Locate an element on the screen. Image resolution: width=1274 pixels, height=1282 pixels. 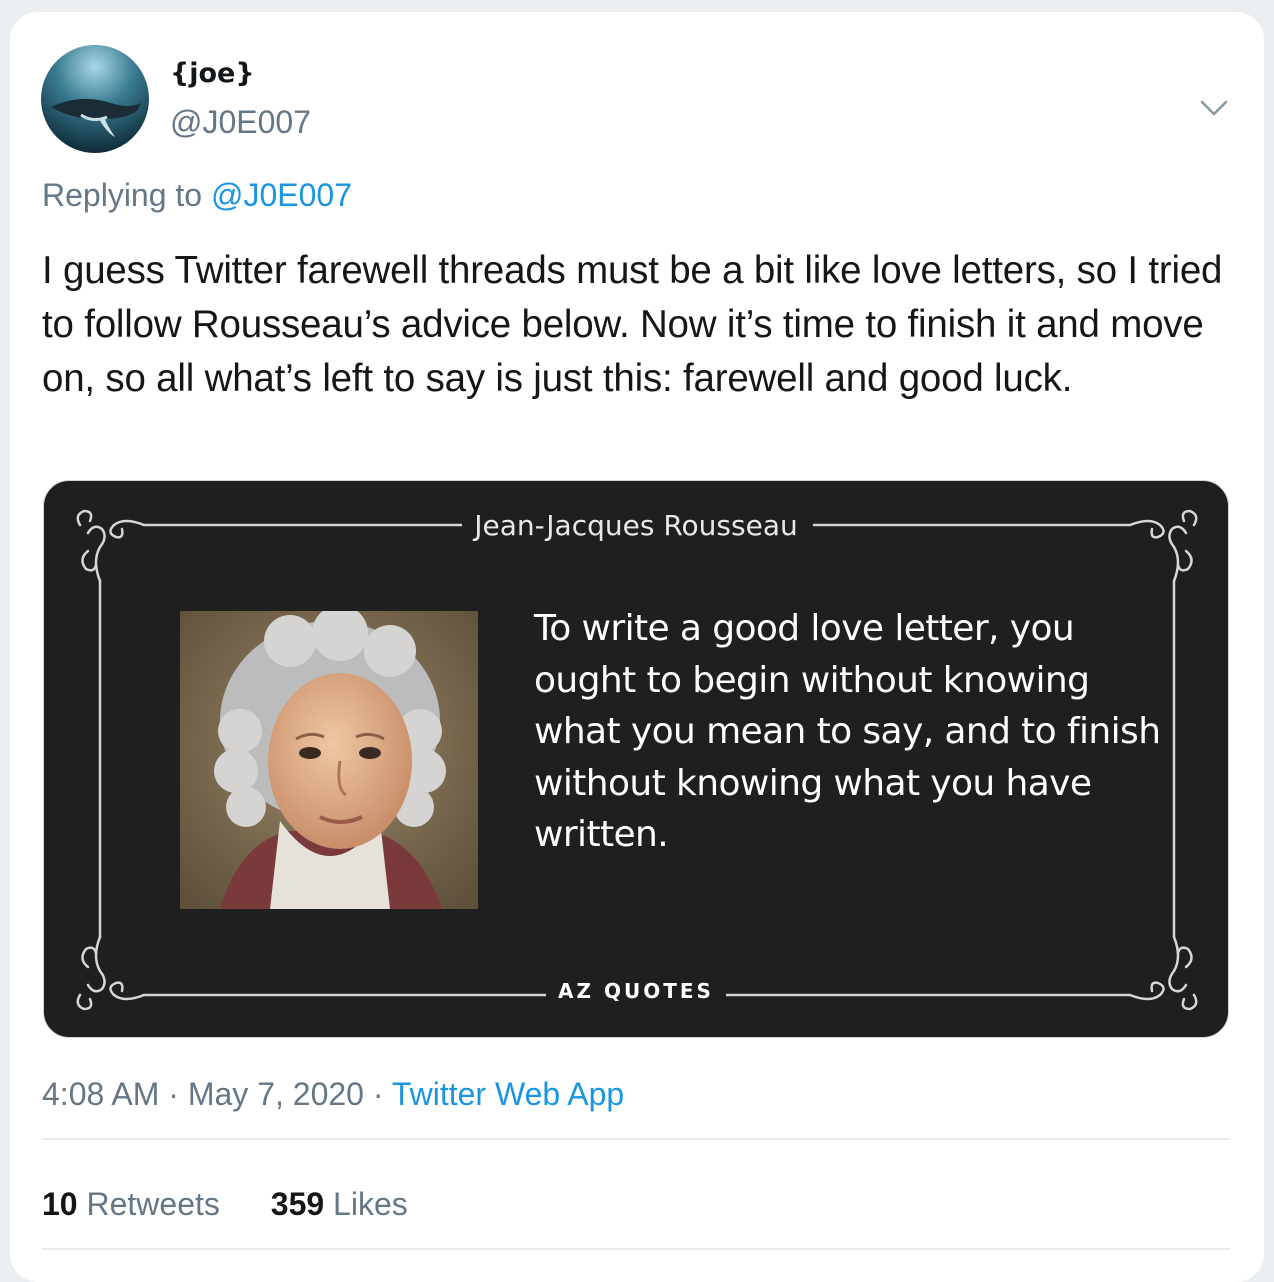
tweet-date: May 7, 2020 is located at coordinates (276, 1094).